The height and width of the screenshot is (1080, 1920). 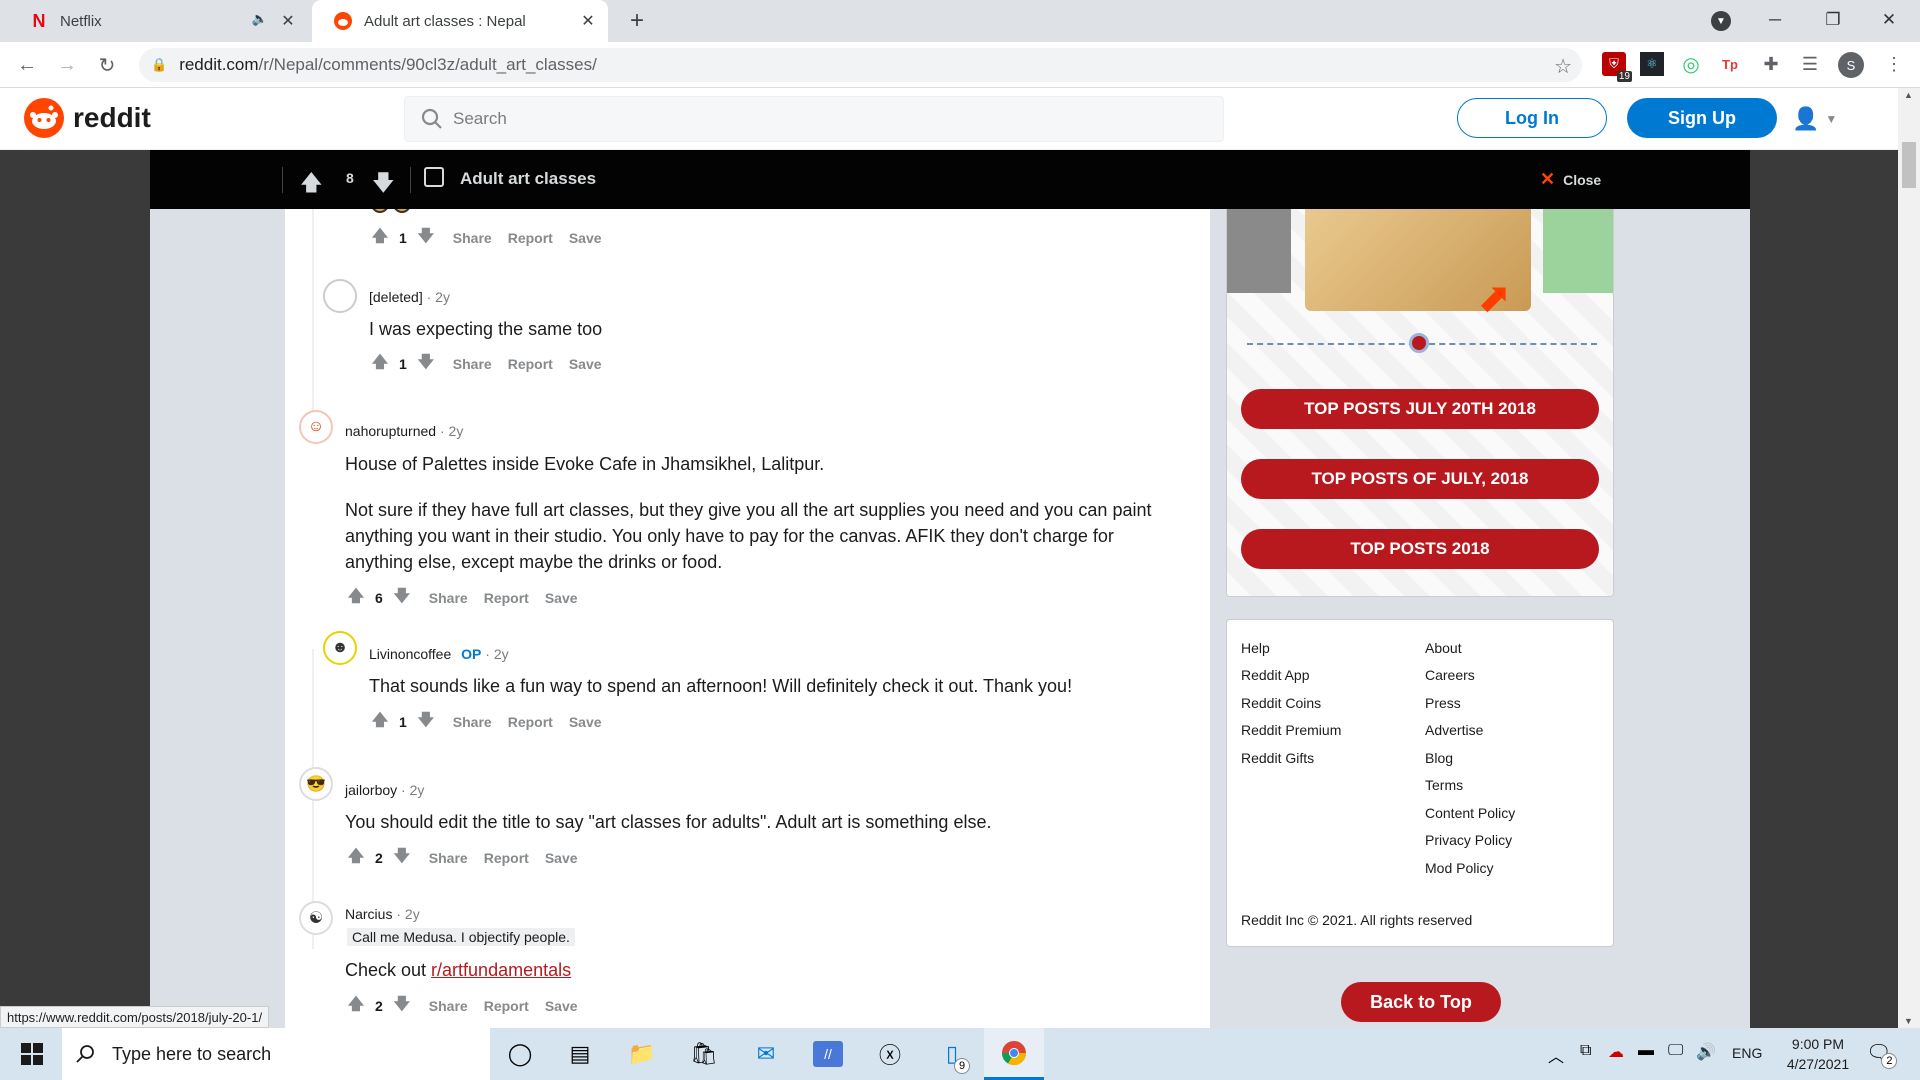 What do you see at coordinates (1420, 479) in the screenshot?
I see `top-posts-month-button: TOP POSTS OF JULY, 2018` at bounding box center [1420, 479].